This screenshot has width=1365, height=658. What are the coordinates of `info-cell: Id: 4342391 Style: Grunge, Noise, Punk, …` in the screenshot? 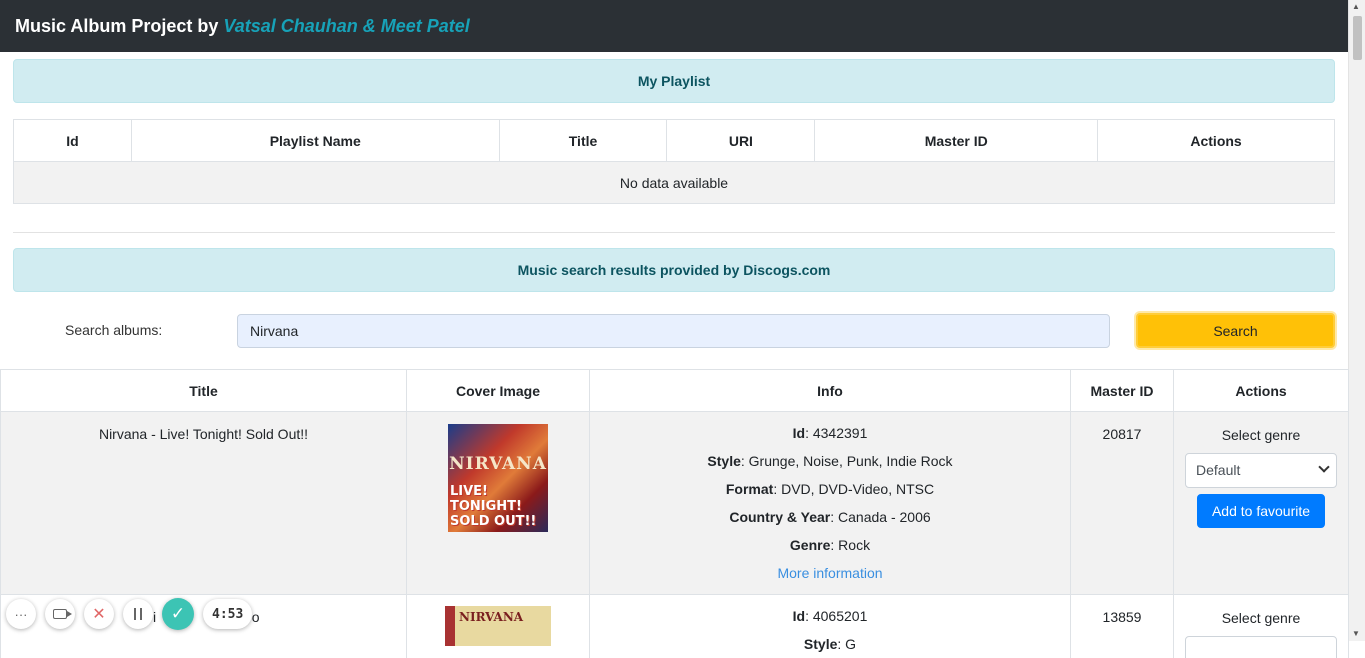 It's located at (830, 503).